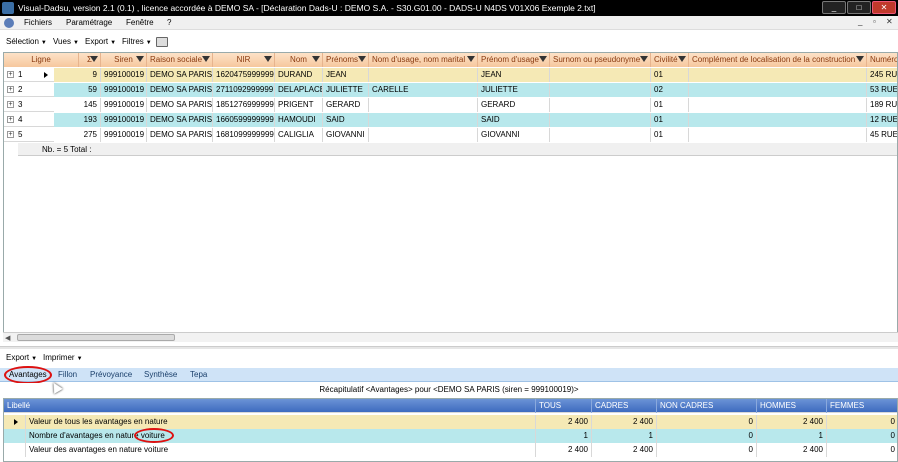 Image resolution: width=898 pixels, height=462 pixels. What do you see at coordinates (792, 406) in the screenshot?
I see `col-header-hommes: HOMMES` at bounding box center [792, 406].